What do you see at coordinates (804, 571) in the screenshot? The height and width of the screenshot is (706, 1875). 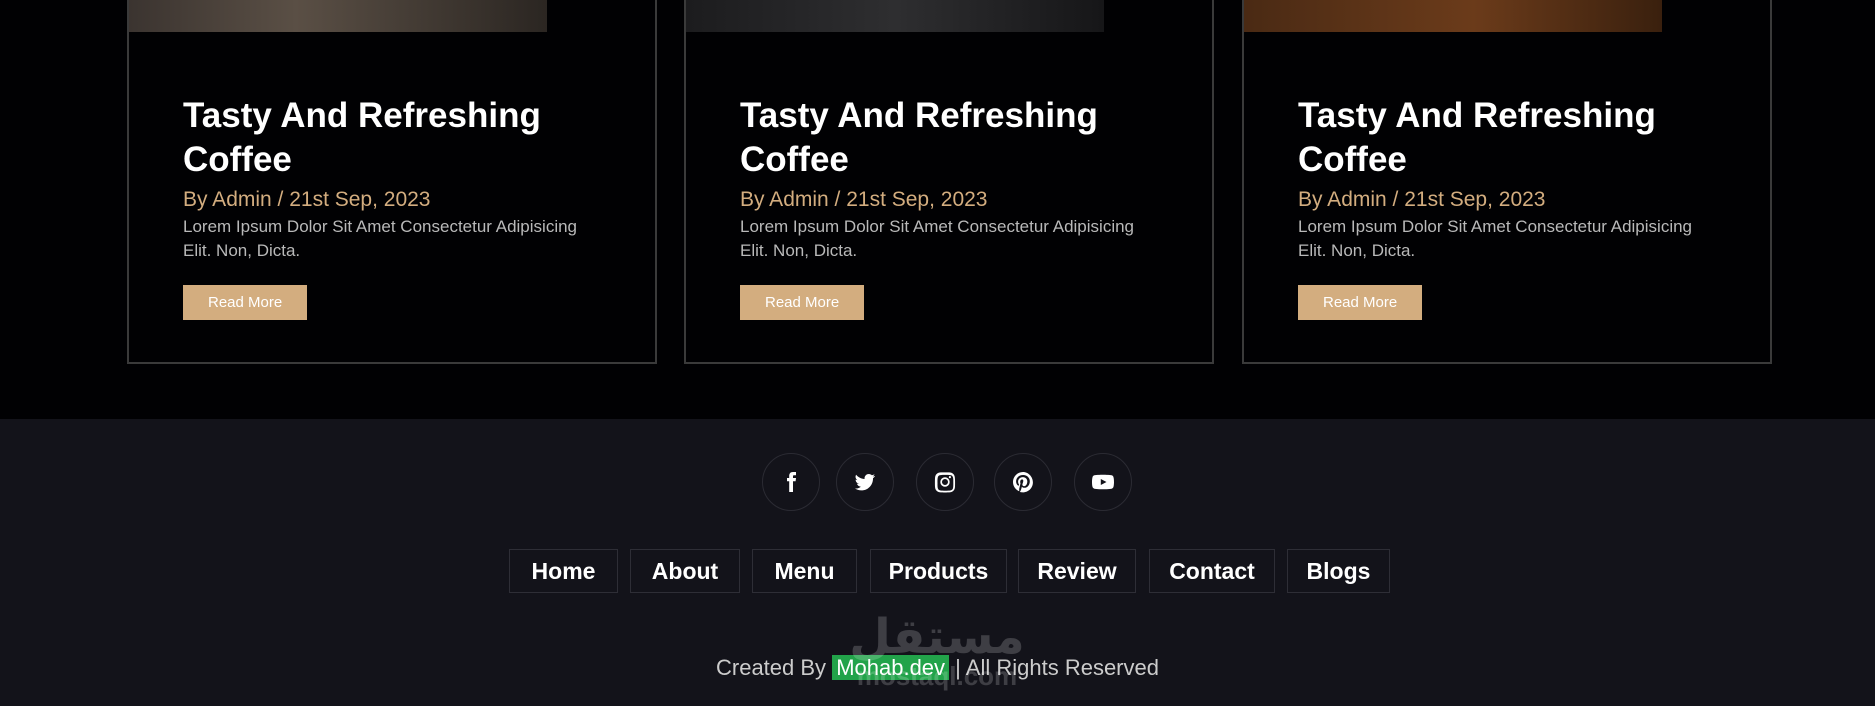 I see `footer-link-menu: Menu` at bounding box center [804, 571].